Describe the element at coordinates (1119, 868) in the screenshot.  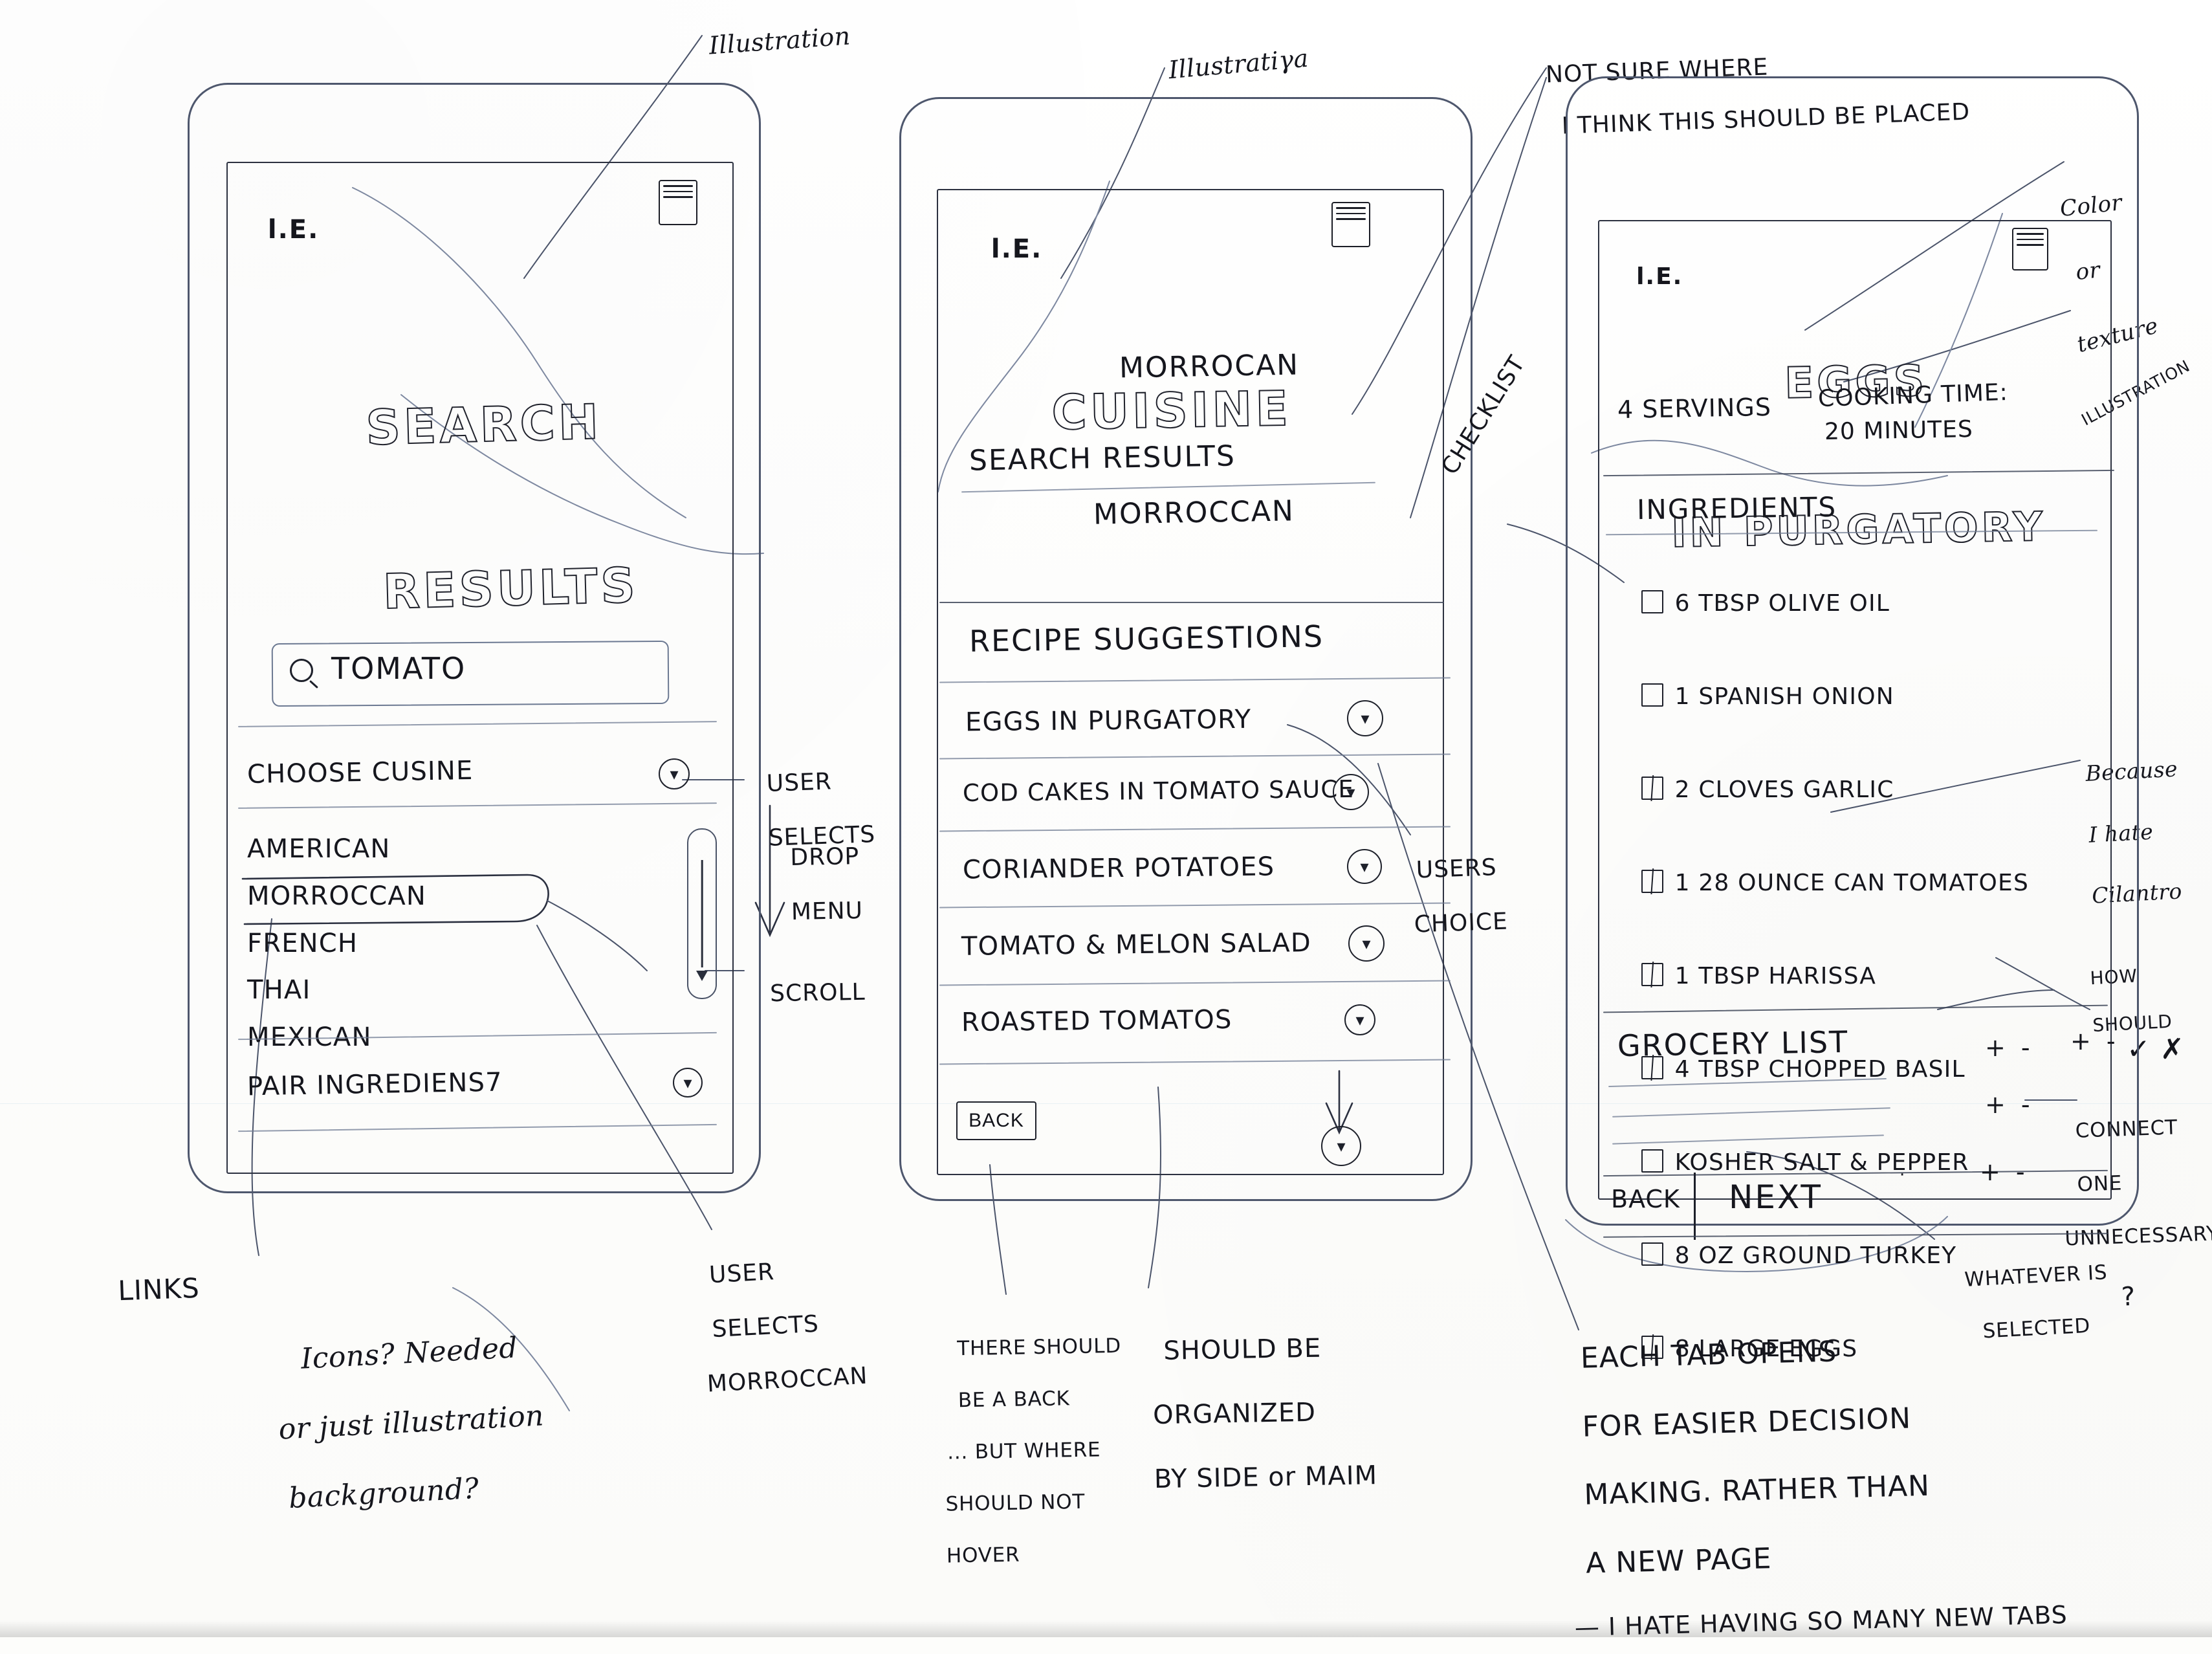
I see `list-item: CORIANDER POTATOES` at that location.